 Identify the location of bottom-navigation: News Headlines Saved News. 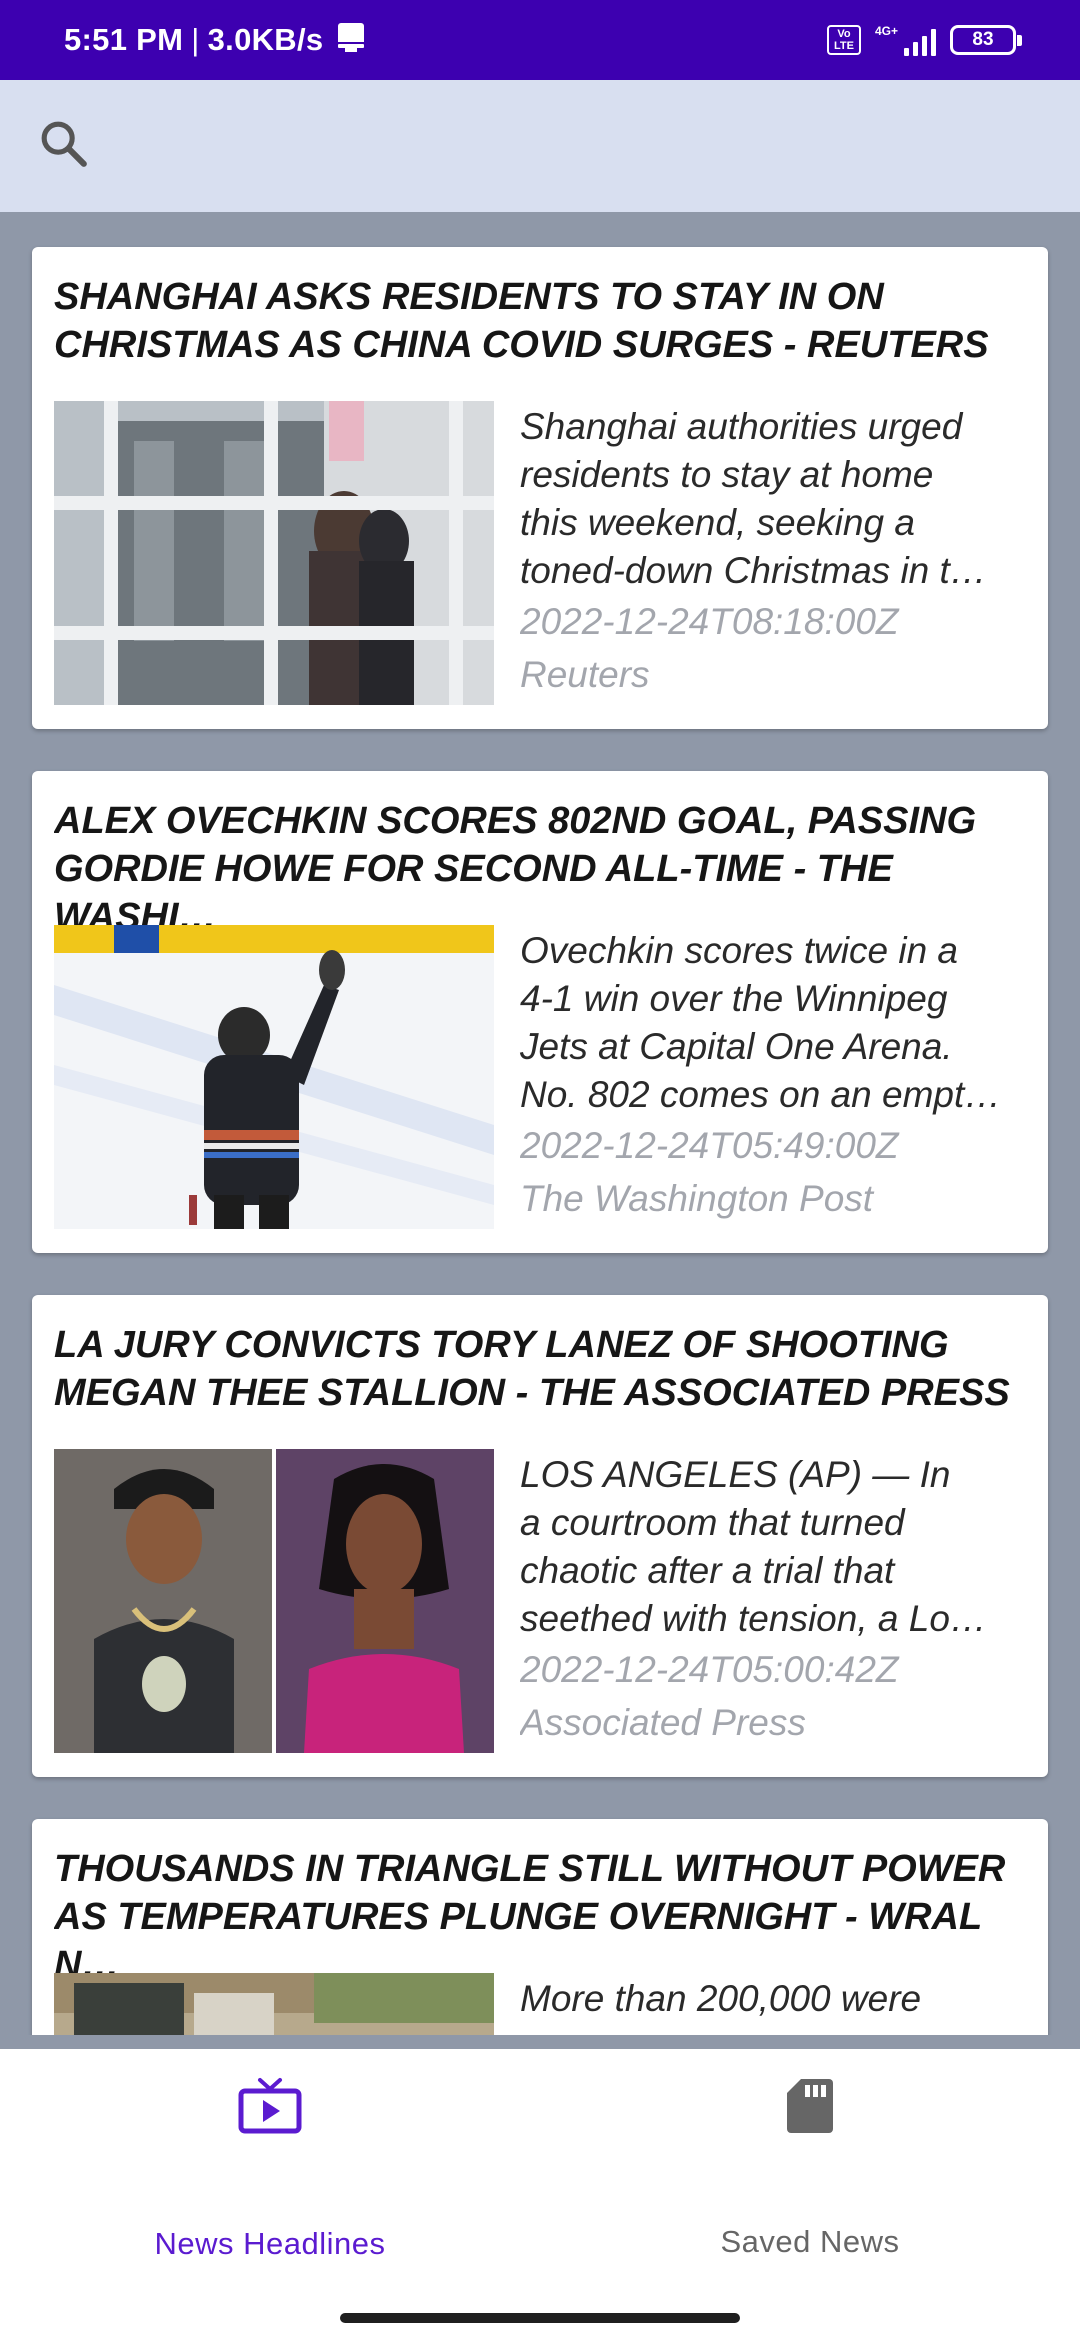
(540, 2194).